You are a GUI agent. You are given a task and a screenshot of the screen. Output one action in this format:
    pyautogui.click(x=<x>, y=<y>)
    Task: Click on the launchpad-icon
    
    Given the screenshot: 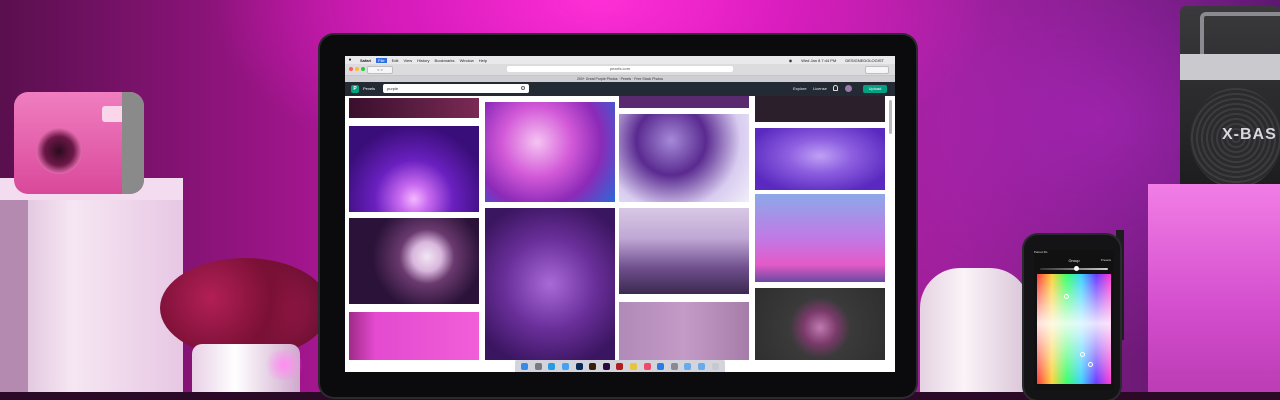 What is the action you would take?
    pyautogui.click(x=538, y=366)
    